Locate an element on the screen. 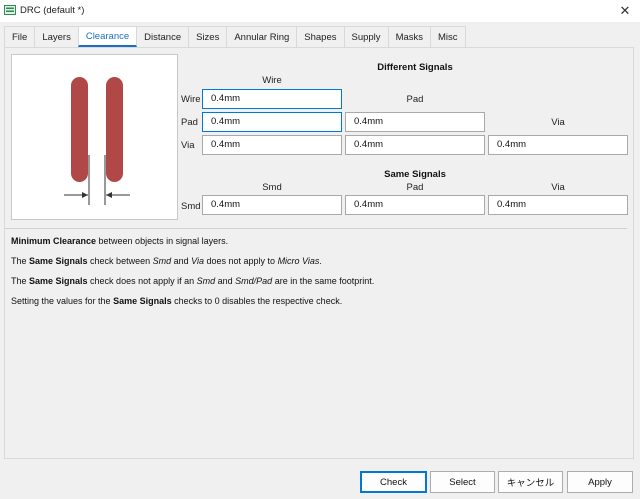 The height and width of the screenshot is (499, 640). check-button: Check is located at coordinates (393, 482).